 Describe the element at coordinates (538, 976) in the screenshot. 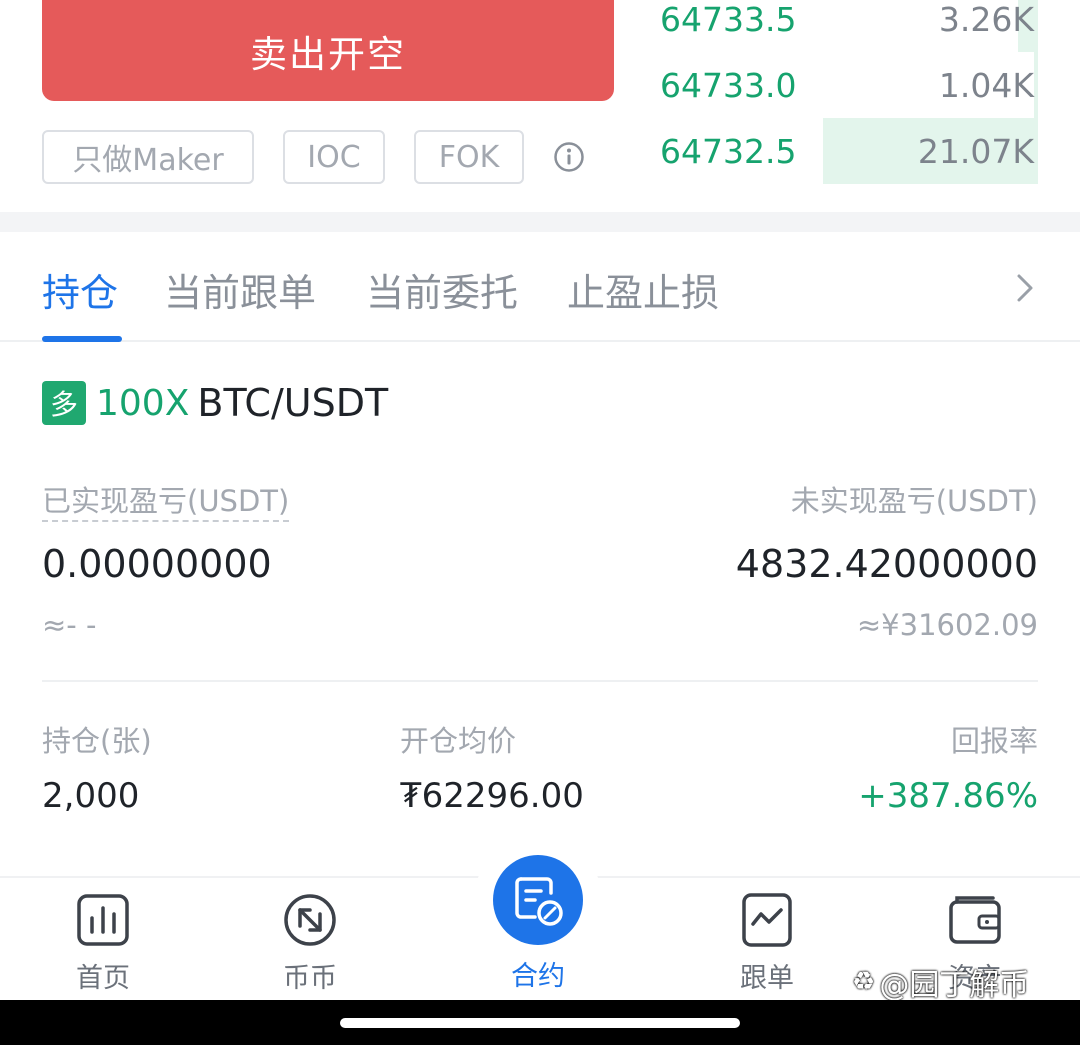

I see `nav-futures-label: 合约` at that location.